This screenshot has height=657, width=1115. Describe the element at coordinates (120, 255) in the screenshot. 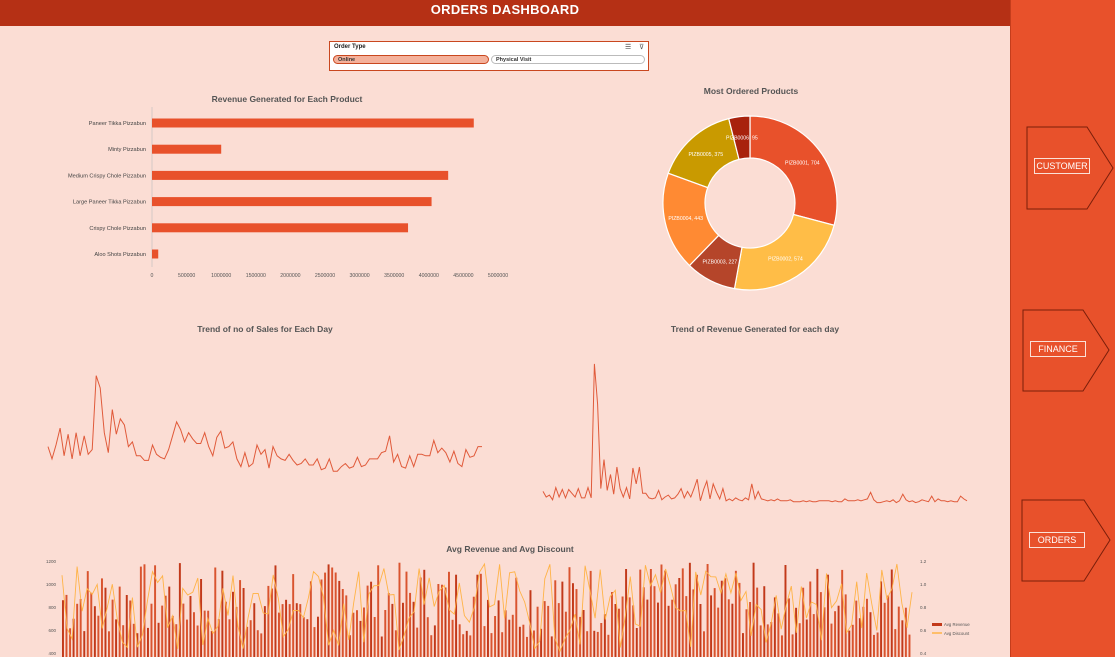

I see `bar-category-label: Aloo Shots Pizzabun` at that location.